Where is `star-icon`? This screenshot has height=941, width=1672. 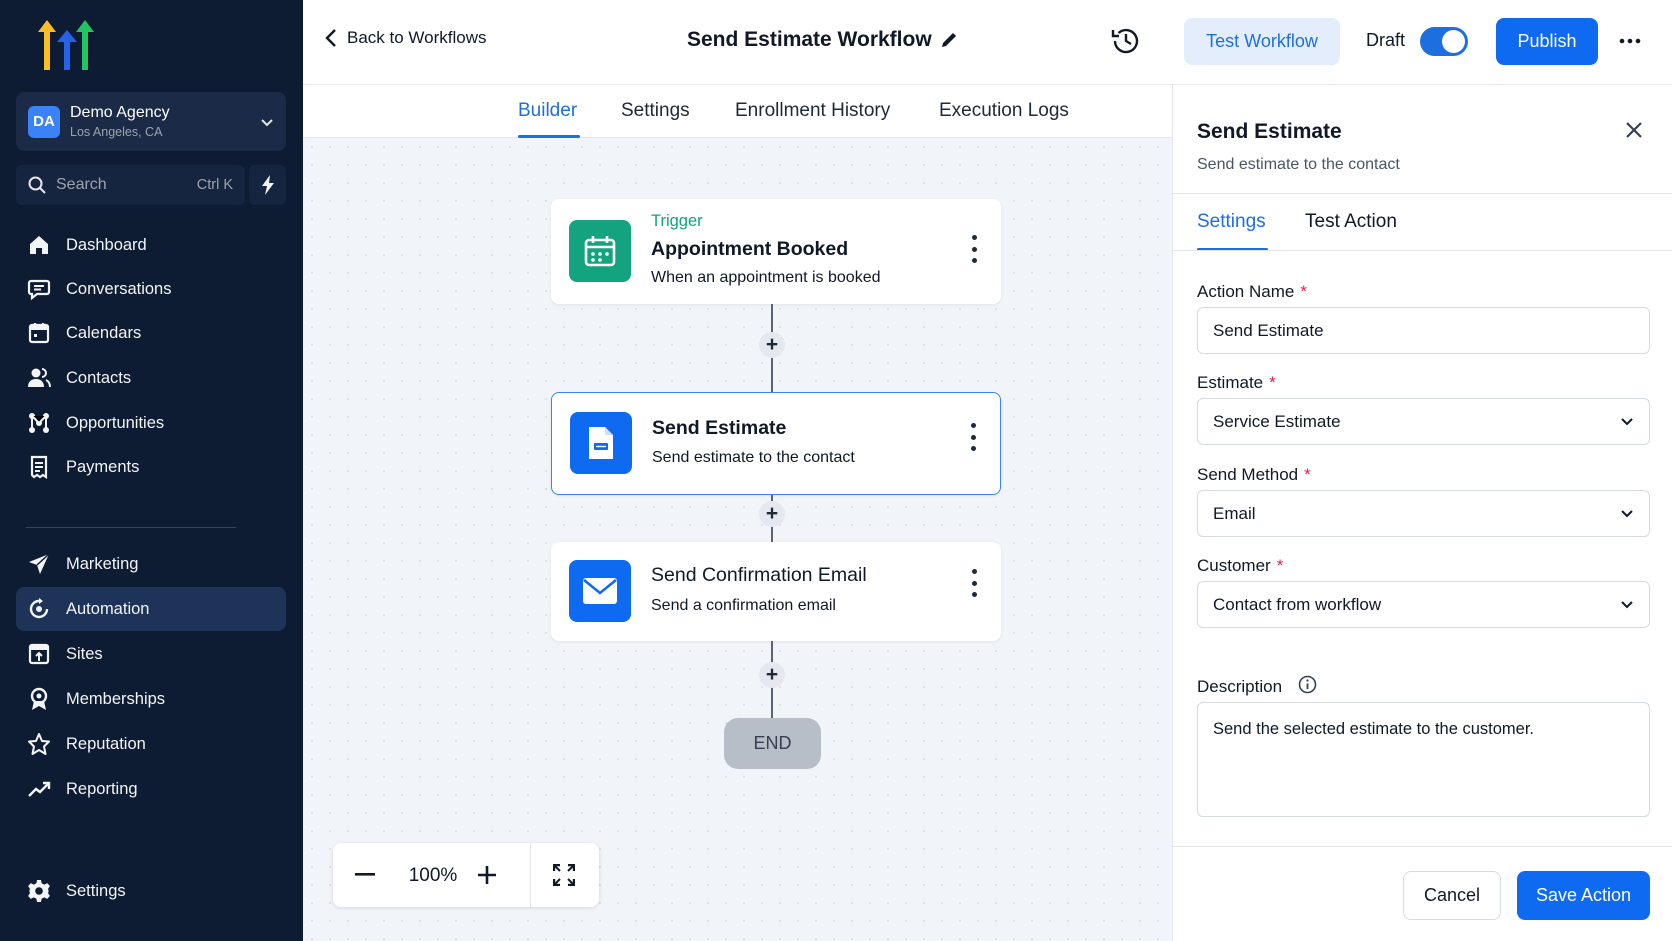
star-icon is located at coordinates (39, 744).